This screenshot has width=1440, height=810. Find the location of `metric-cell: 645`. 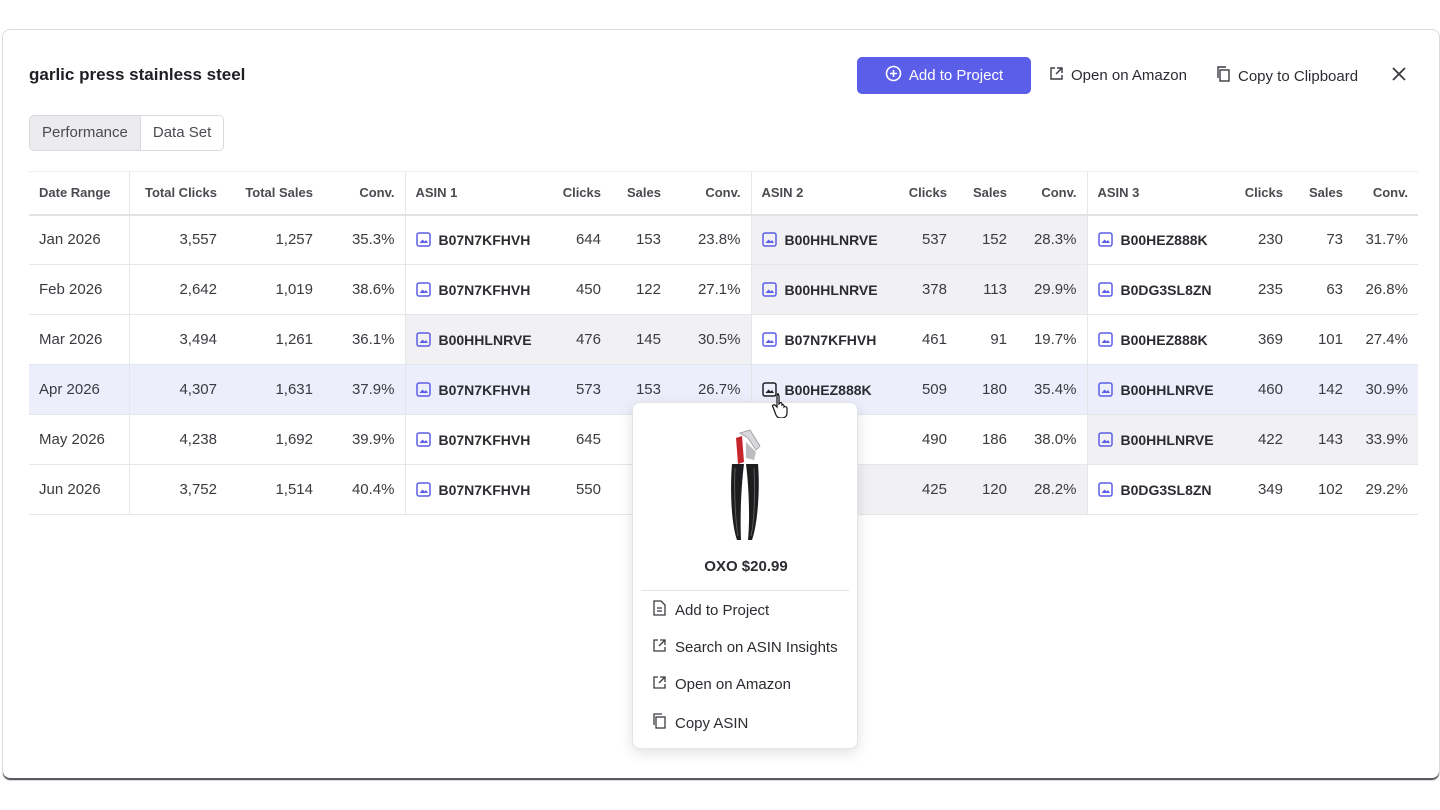

metric-cell: 645 is located at coordinates (578, 439).